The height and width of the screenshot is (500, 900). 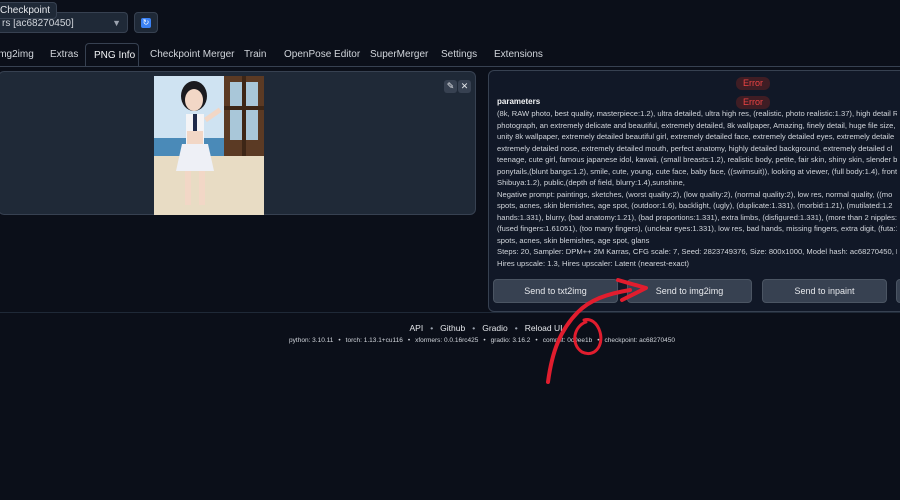 What do you see at coordinates (399, 55) in the screenshot?
I see `tab-supermerger: SuperMerger` at bounding box center [399, 55].